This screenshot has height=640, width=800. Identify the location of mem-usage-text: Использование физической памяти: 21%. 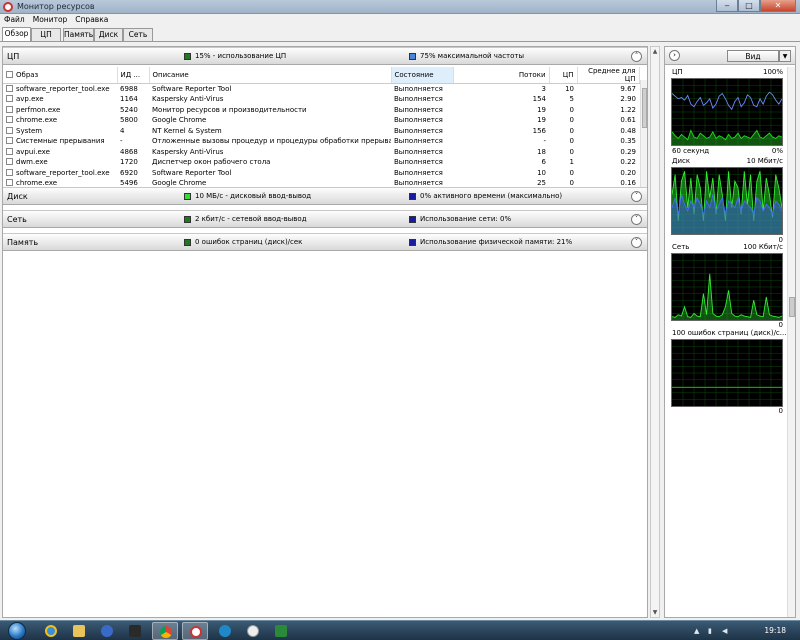
(496, 242).